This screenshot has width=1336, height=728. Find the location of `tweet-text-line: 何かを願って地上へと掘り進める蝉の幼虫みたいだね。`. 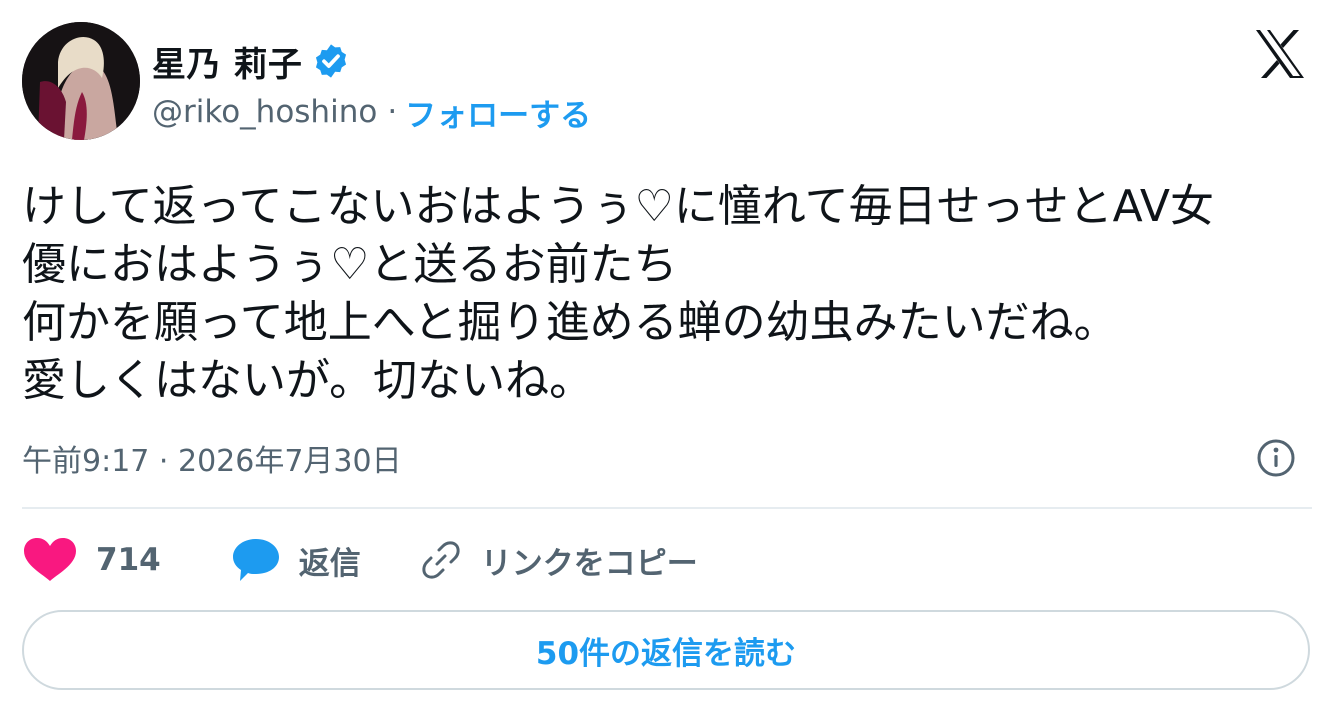

tweet-text-line: 何かを願って地上へと掘り進める蝉の幼虫みたいだね。 is located at coordinates (570, 322).